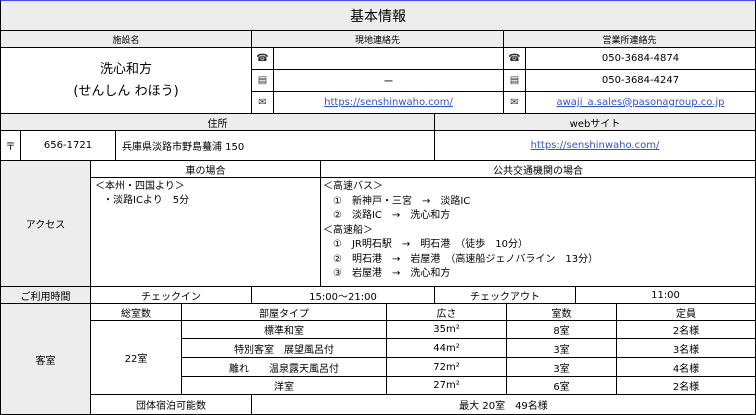  Describe the element at coordinates (538, 169) in the screenshot. I see `public-transport-header: 公共交通機関の場合` at that location.